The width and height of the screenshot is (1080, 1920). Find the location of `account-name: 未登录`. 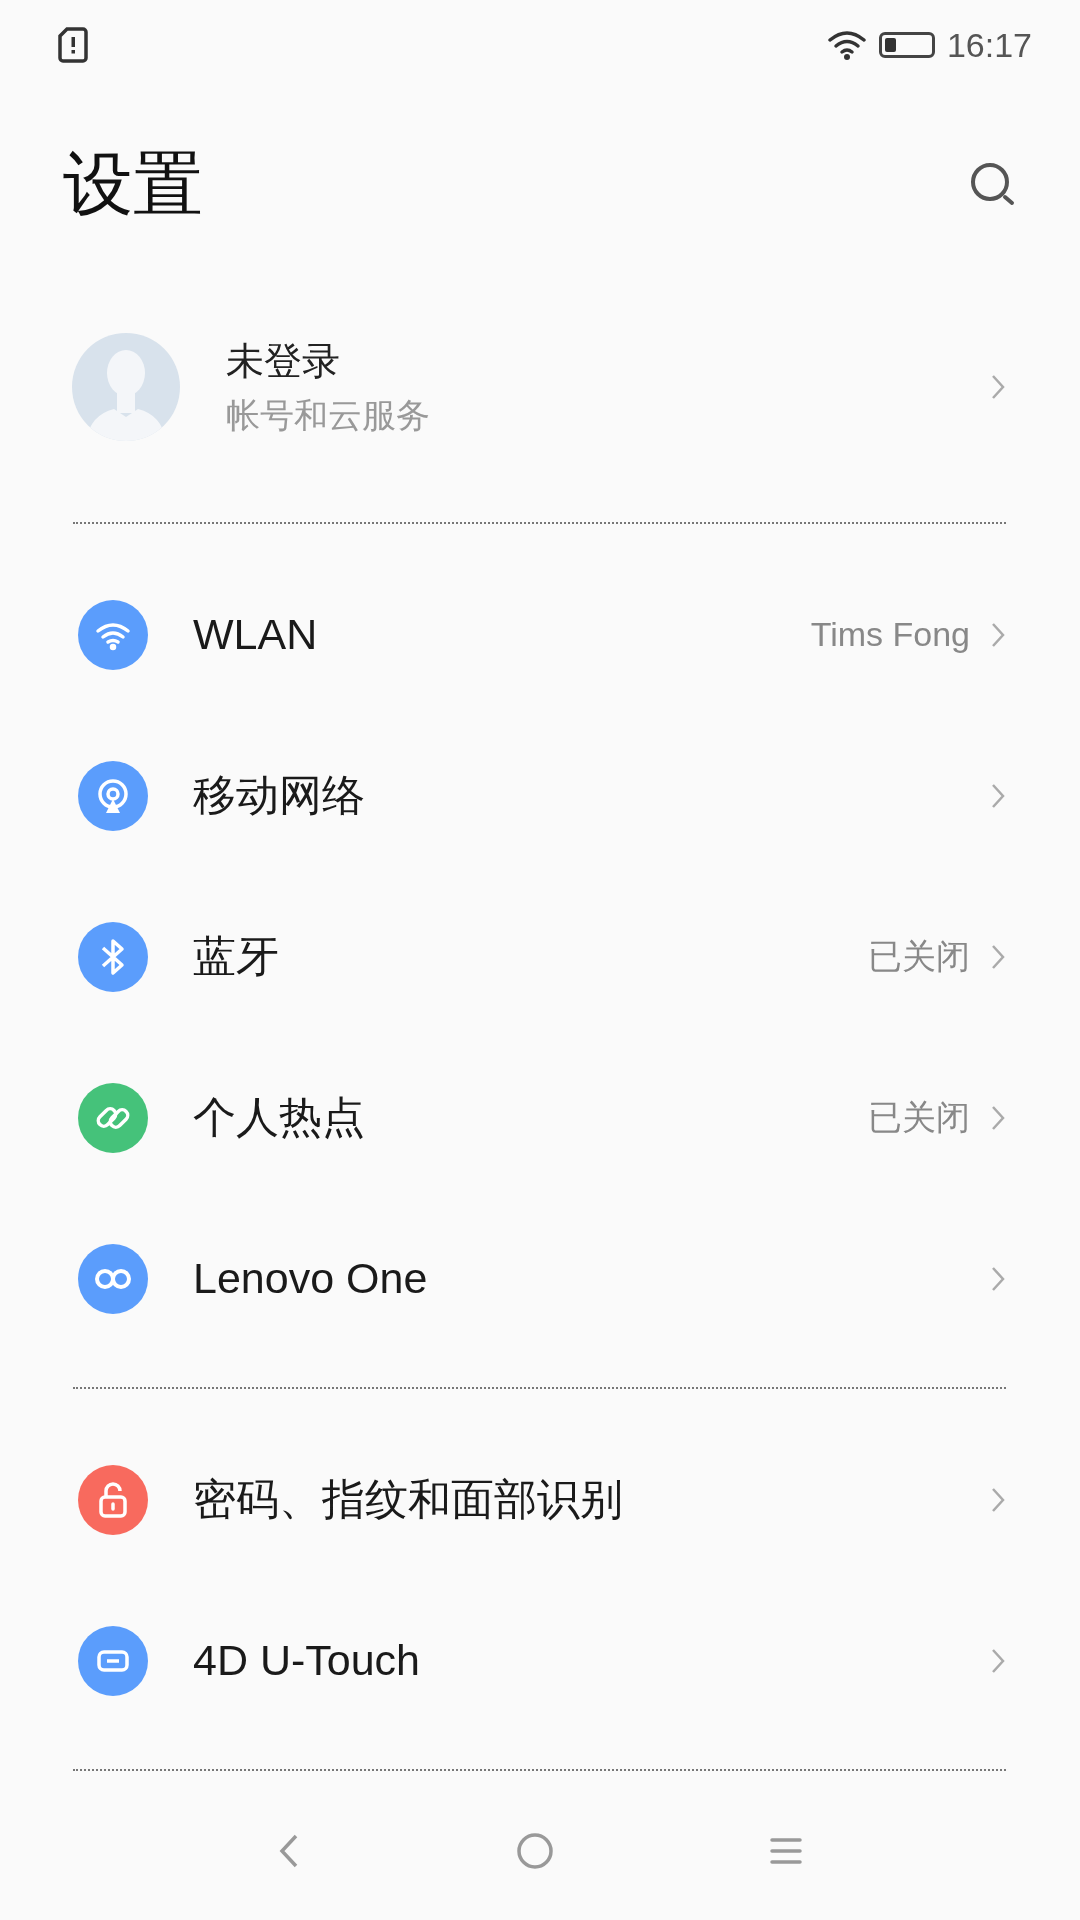

account-name: 未登录 is located at coordinates (283, 361).